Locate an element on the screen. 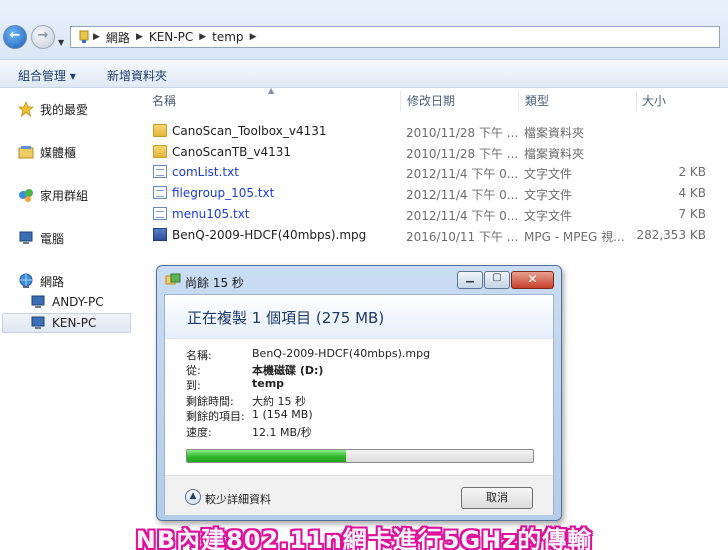 This screenshot has height=550, width=728. close-button: ✕ is located at coordinates (532, 280).